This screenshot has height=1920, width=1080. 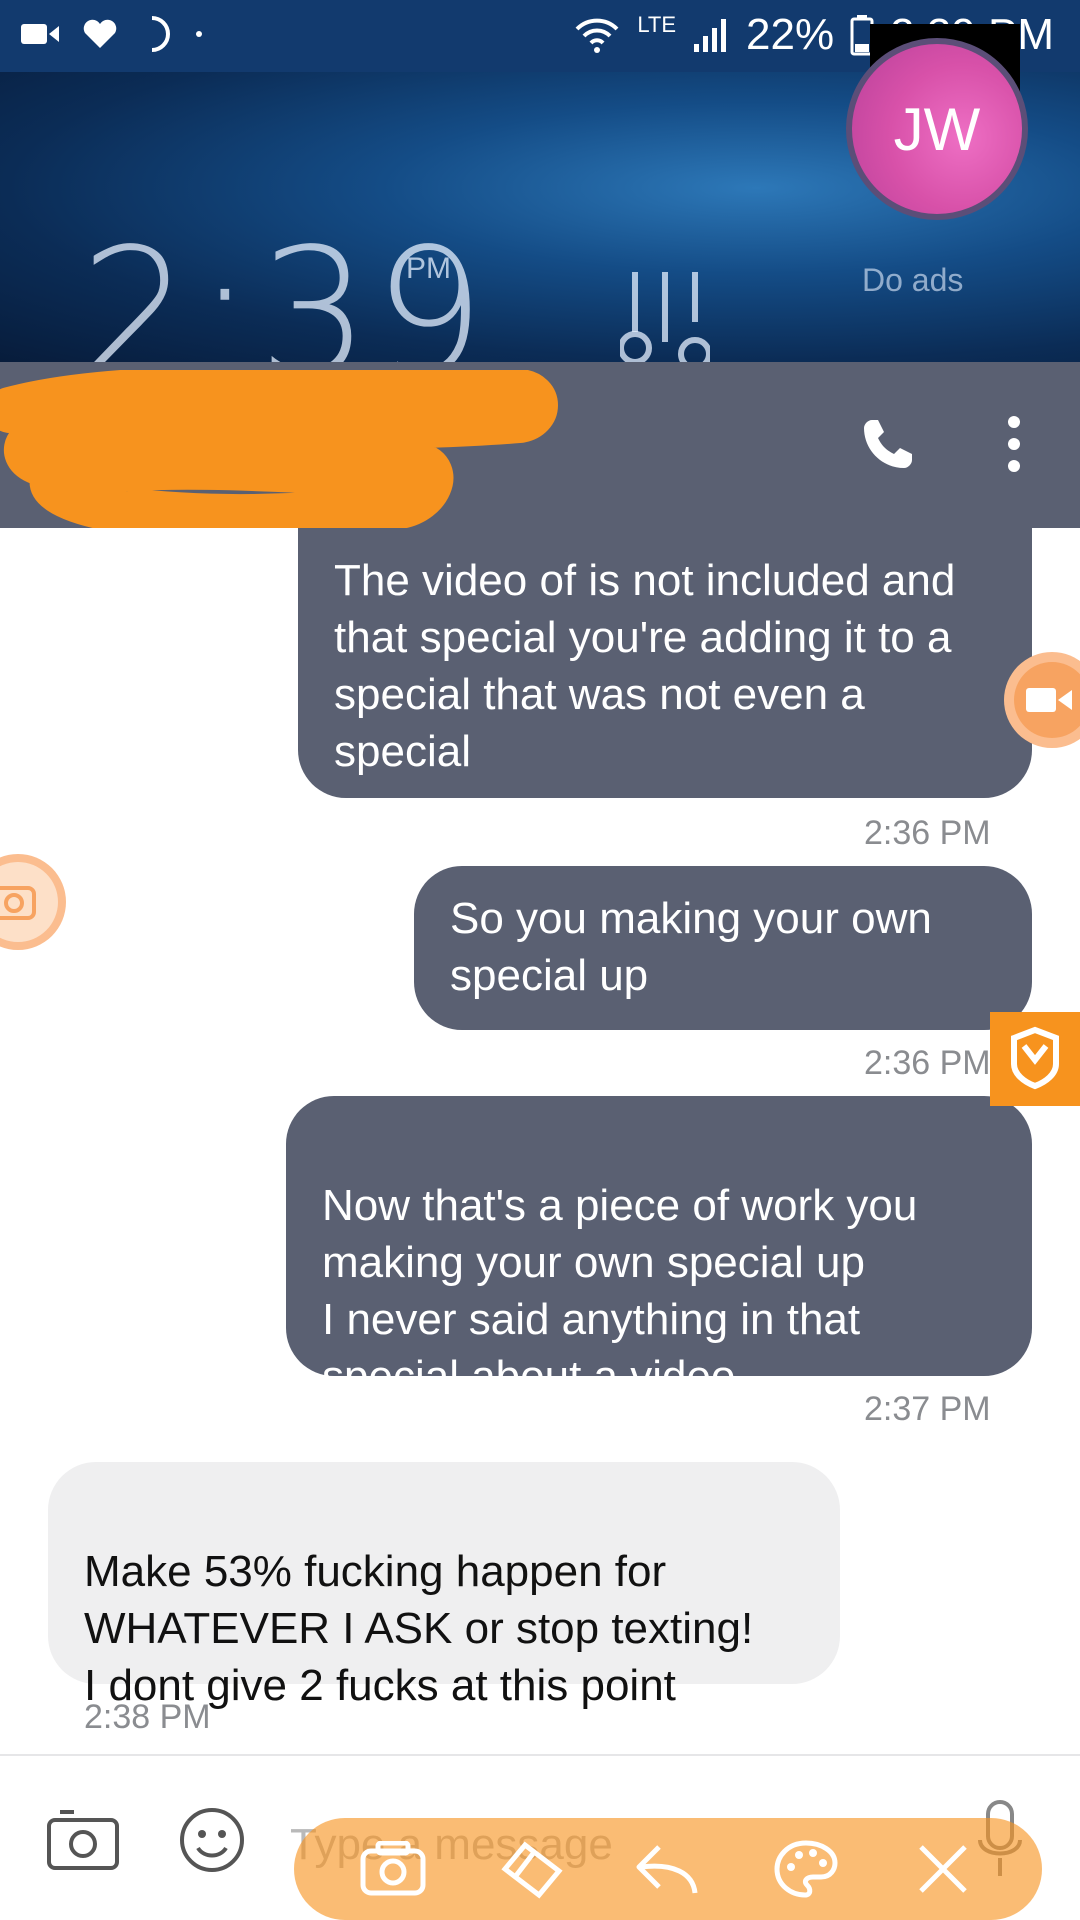 I want to click on battery-percent: 22%, so click(x=790, y=34).